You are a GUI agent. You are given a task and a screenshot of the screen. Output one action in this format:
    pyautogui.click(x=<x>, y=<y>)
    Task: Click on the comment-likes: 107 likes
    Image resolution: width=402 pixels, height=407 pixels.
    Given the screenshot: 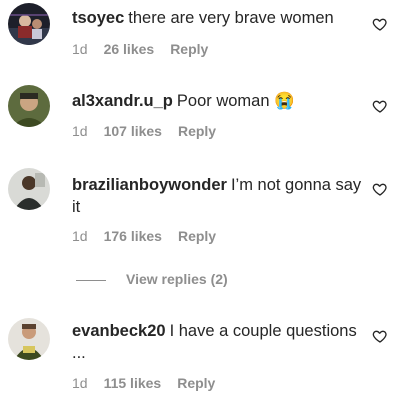 What is the action you would take?
    pyautogui.click(x=133, y=131)
    